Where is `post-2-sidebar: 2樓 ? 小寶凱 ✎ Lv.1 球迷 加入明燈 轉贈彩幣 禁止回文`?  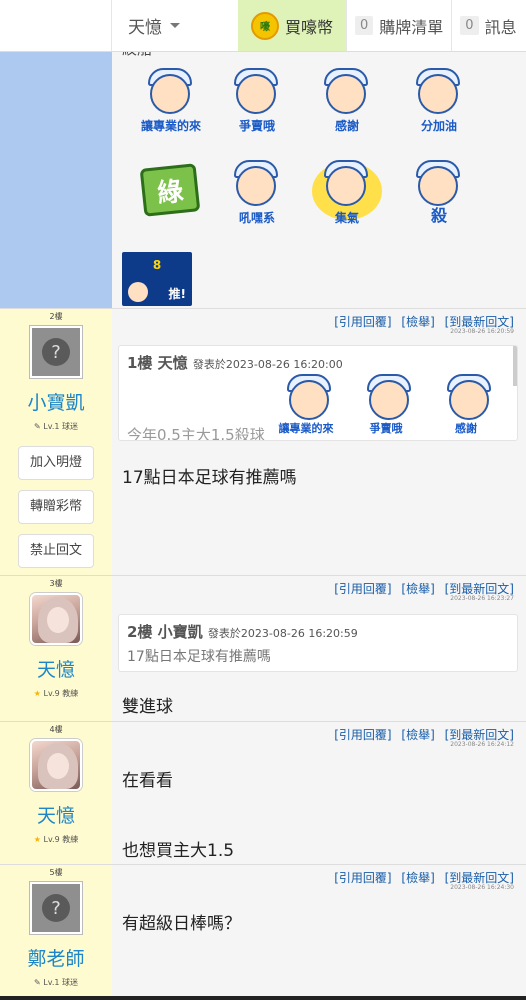 post-2-sidebar: 2樓 ? 小寶凱 ✎ Lv.1 球迷 加入明燈 轉贈彩幣 禁止回文 is located at coordinates (56, 442).